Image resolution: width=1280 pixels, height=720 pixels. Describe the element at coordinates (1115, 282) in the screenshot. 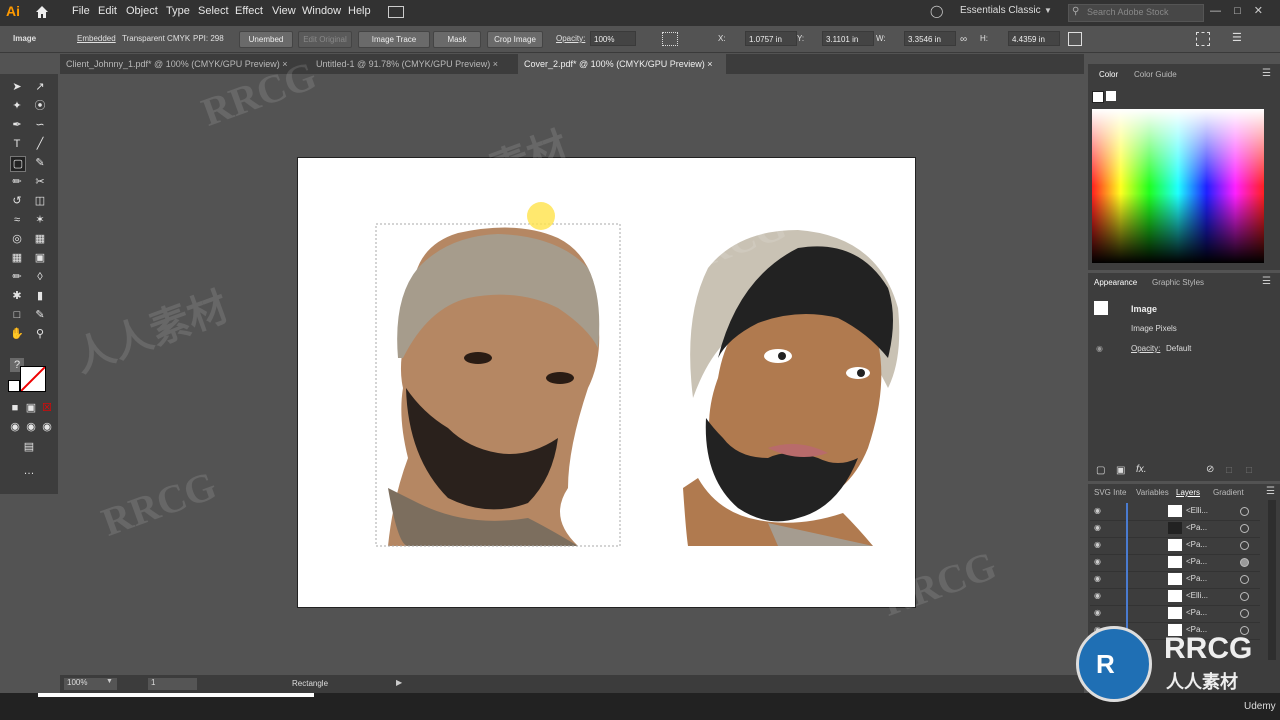

I see `tab-appearance: Appearance` at that location.